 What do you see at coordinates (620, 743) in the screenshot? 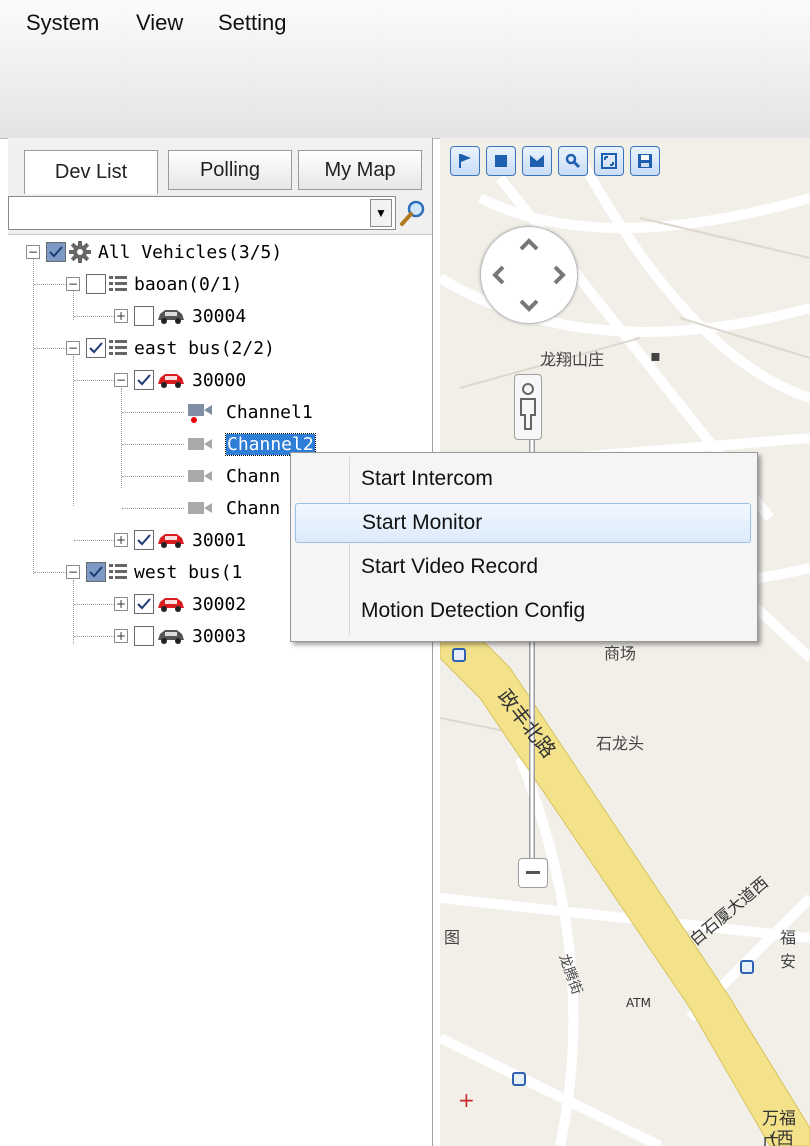
I see `map-label: 石龙头` at bounding box center [620, 743].